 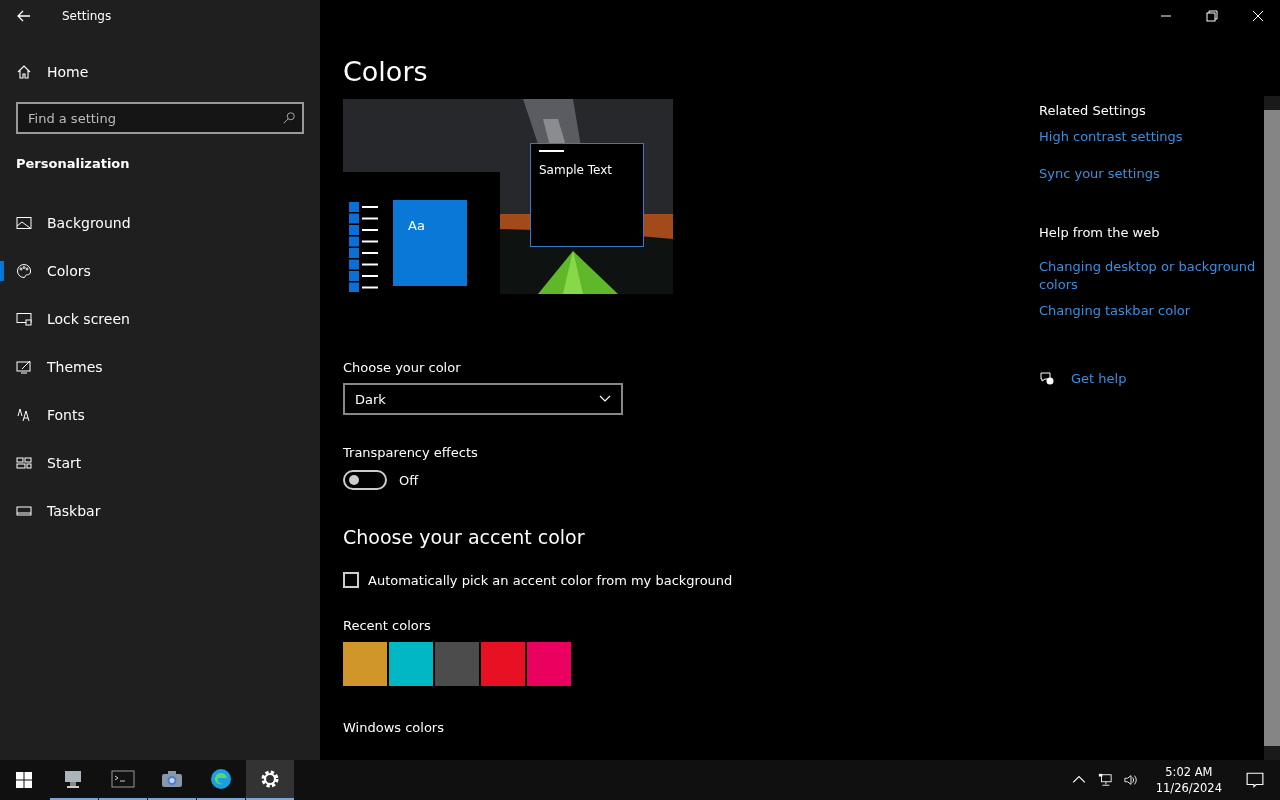 I want to click on field-label: Recent colors, so click(x=387, y=625).